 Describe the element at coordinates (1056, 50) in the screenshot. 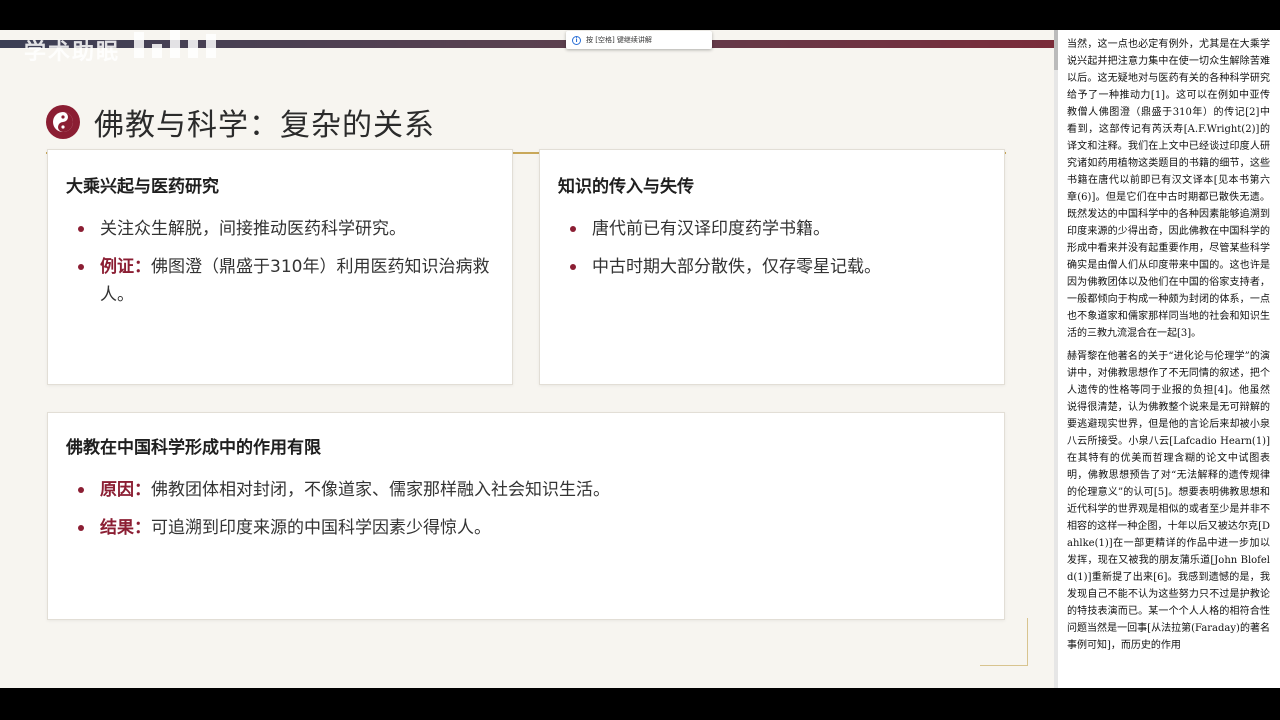

I see `scrollbar-thumb` at that location.